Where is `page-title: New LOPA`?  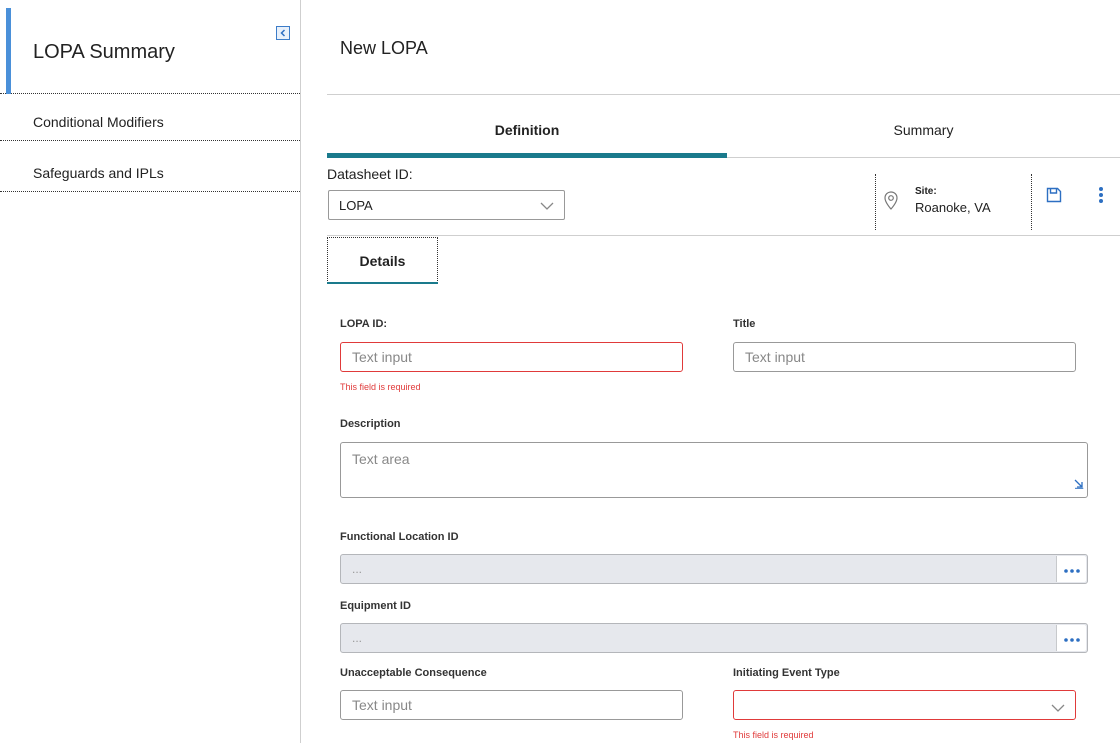
page-title: New LOPA is located at coordinates (384, 48).